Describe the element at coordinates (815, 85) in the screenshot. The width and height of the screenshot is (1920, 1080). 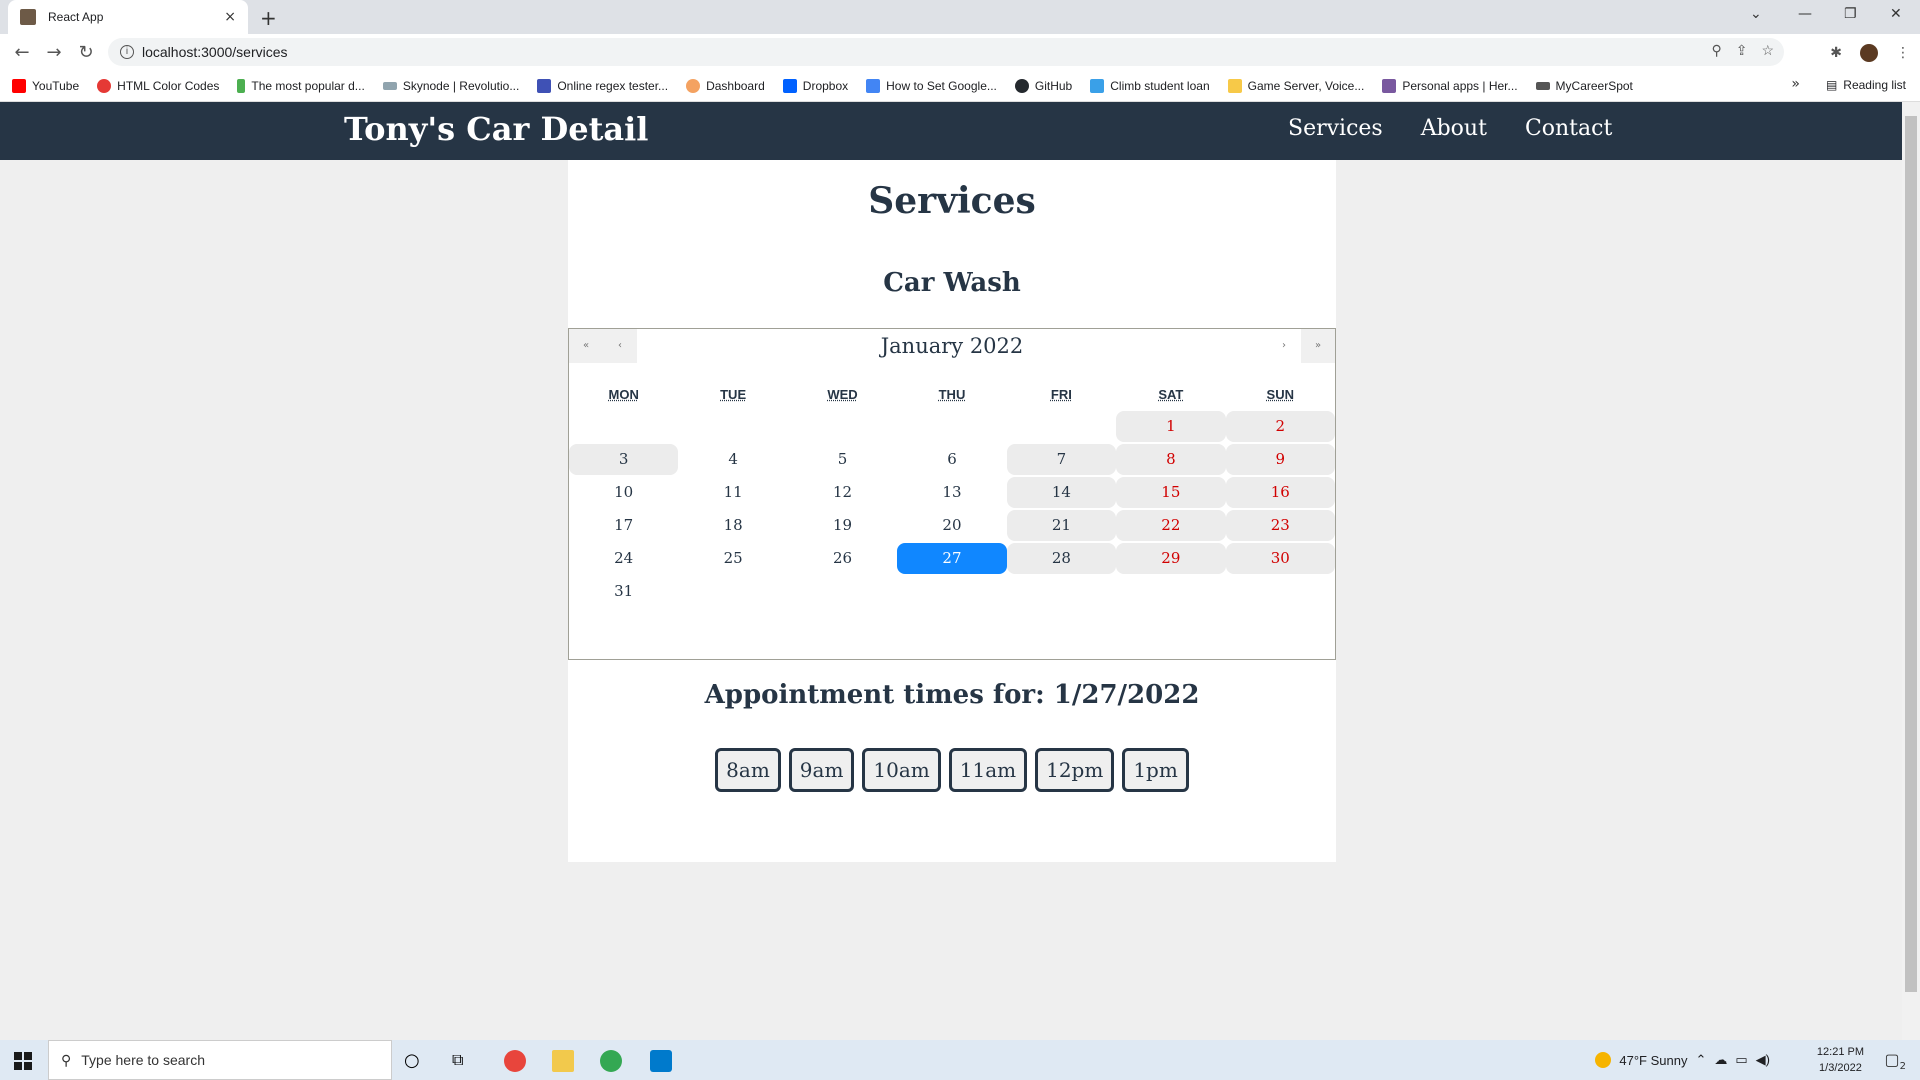
I see `bookmark-item: Dropbox` at that location.